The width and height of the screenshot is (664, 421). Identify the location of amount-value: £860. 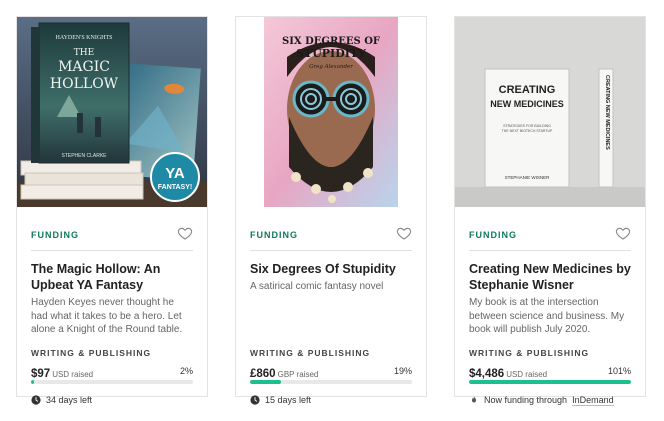
(263, 374).